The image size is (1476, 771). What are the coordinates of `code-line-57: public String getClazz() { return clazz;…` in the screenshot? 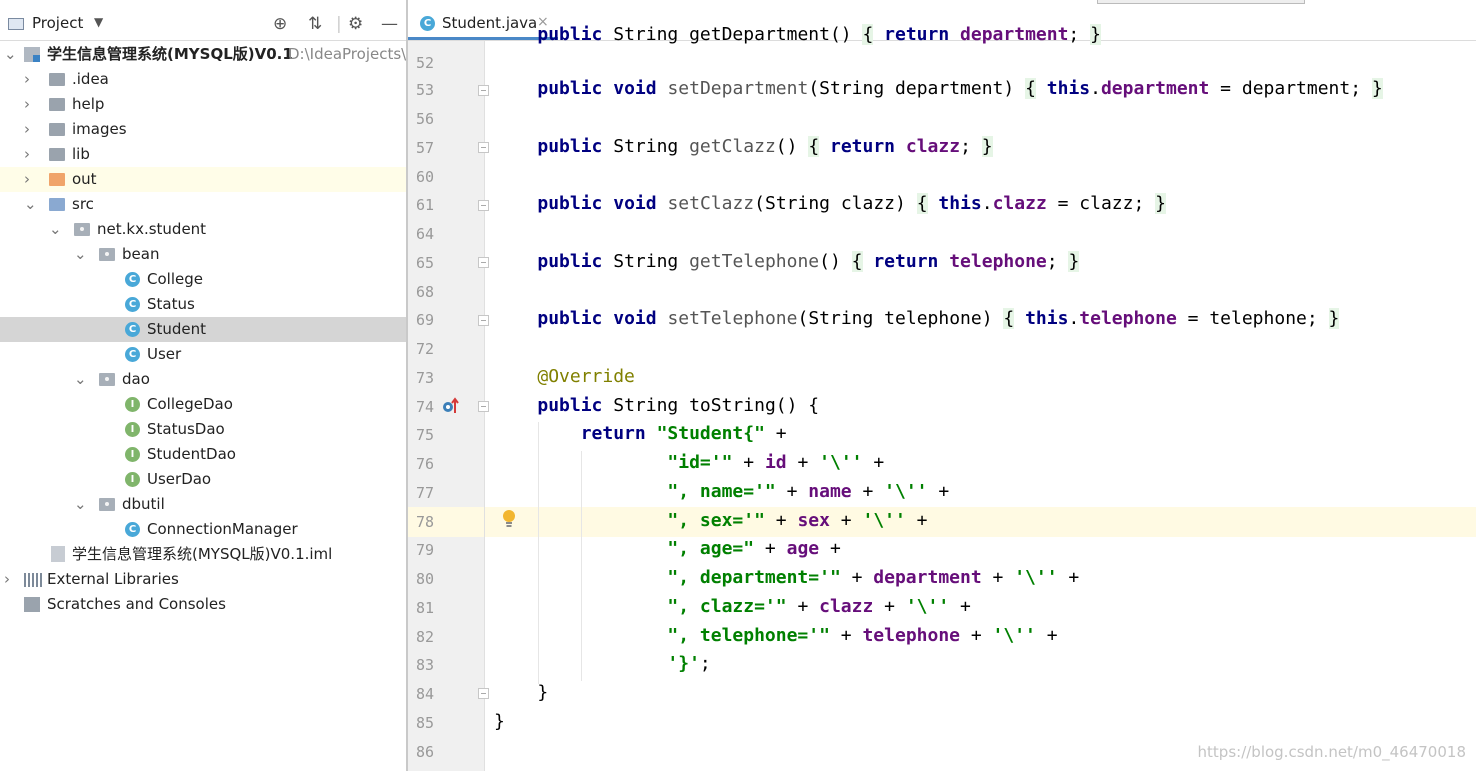 It's located at (743, 147).